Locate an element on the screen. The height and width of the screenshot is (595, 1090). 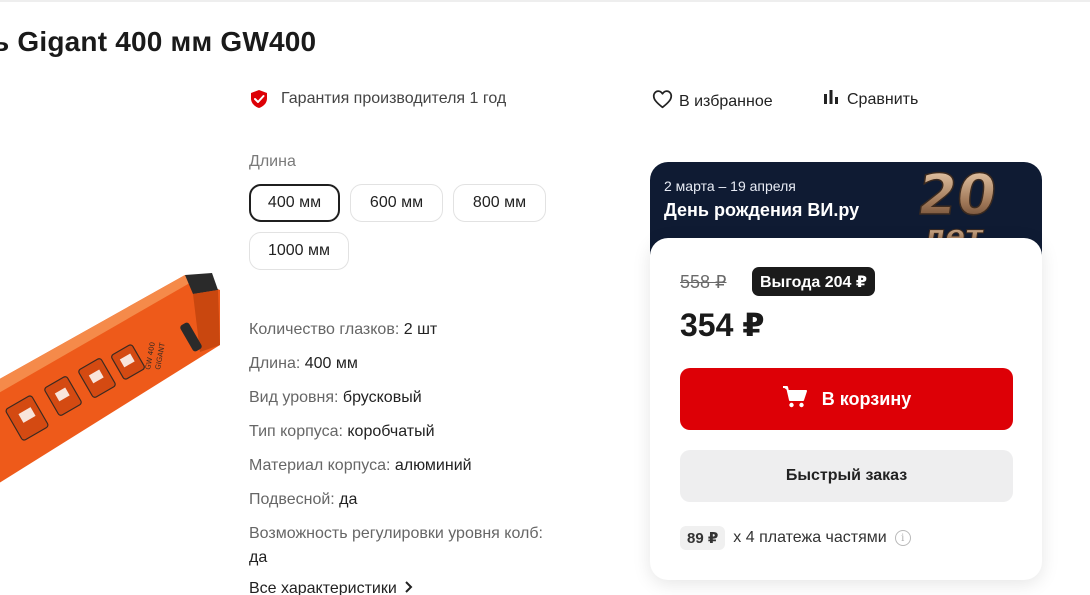
length-option-1000: 1000 мм is located at coordinates (299, 251).